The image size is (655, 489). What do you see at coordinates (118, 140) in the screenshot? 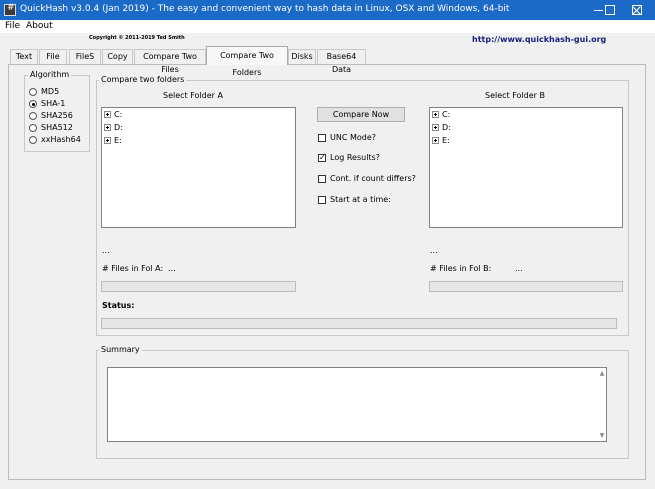
I see `folder-a-drive-e: E:` at bounding box center [118, 140].